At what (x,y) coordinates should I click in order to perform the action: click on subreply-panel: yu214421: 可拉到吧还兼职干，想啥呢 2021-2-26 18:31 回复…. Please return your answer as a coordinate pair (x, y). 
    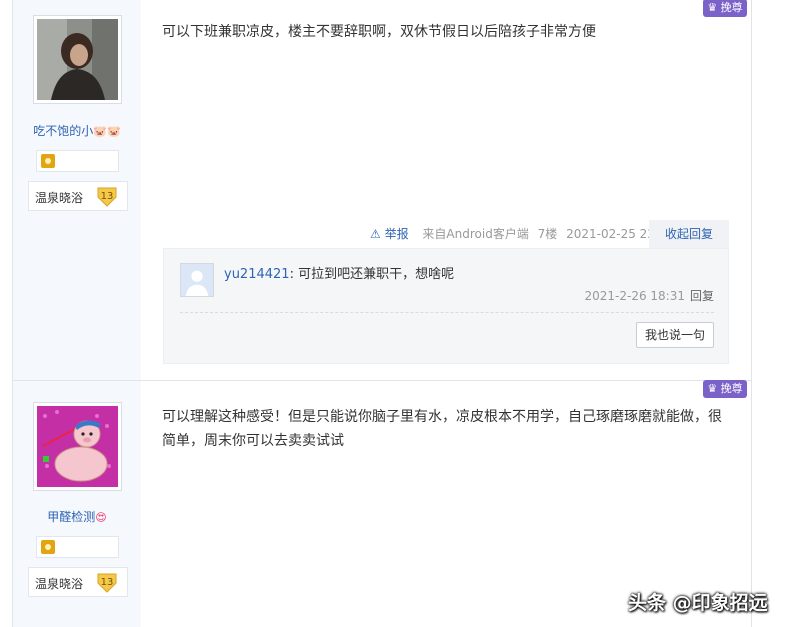
    Looking at the image, I should click on (446, 306).